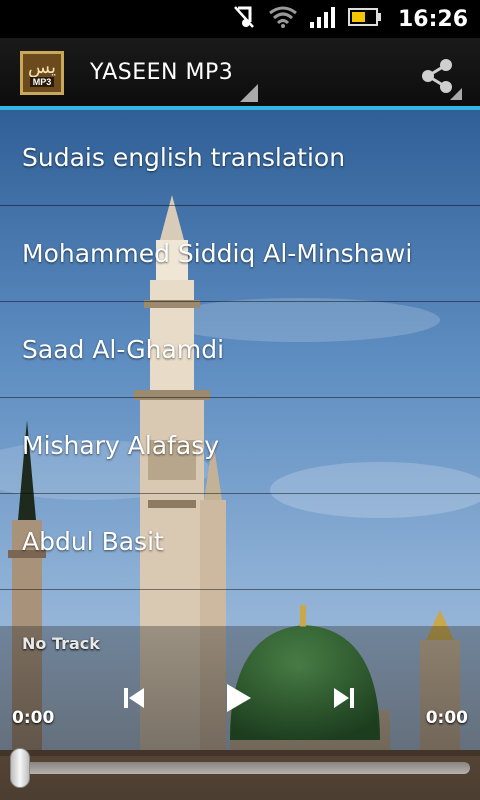 The image size is (480, 800). I want to click on now-playing-label: No Track, so click(61, 643).